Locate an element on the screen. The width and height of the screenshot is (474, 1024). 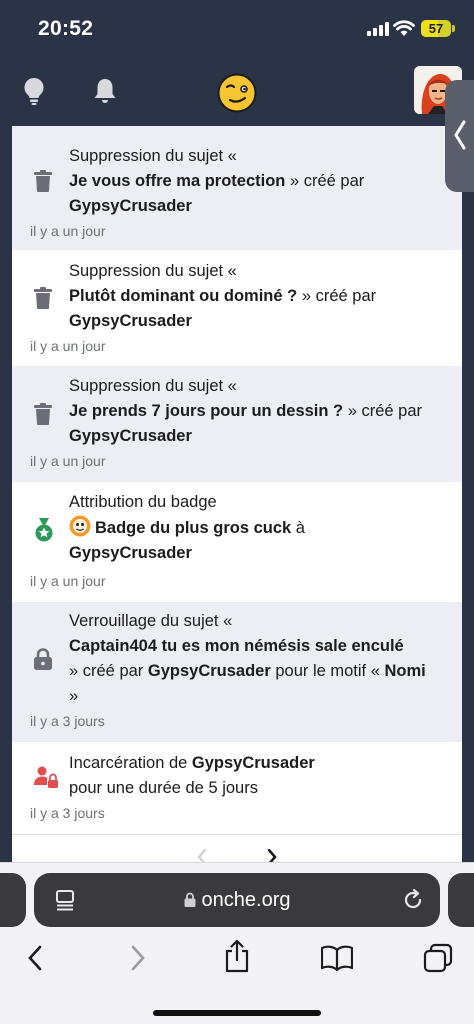
url-text: onche.org is located at coordinates (246, 900).